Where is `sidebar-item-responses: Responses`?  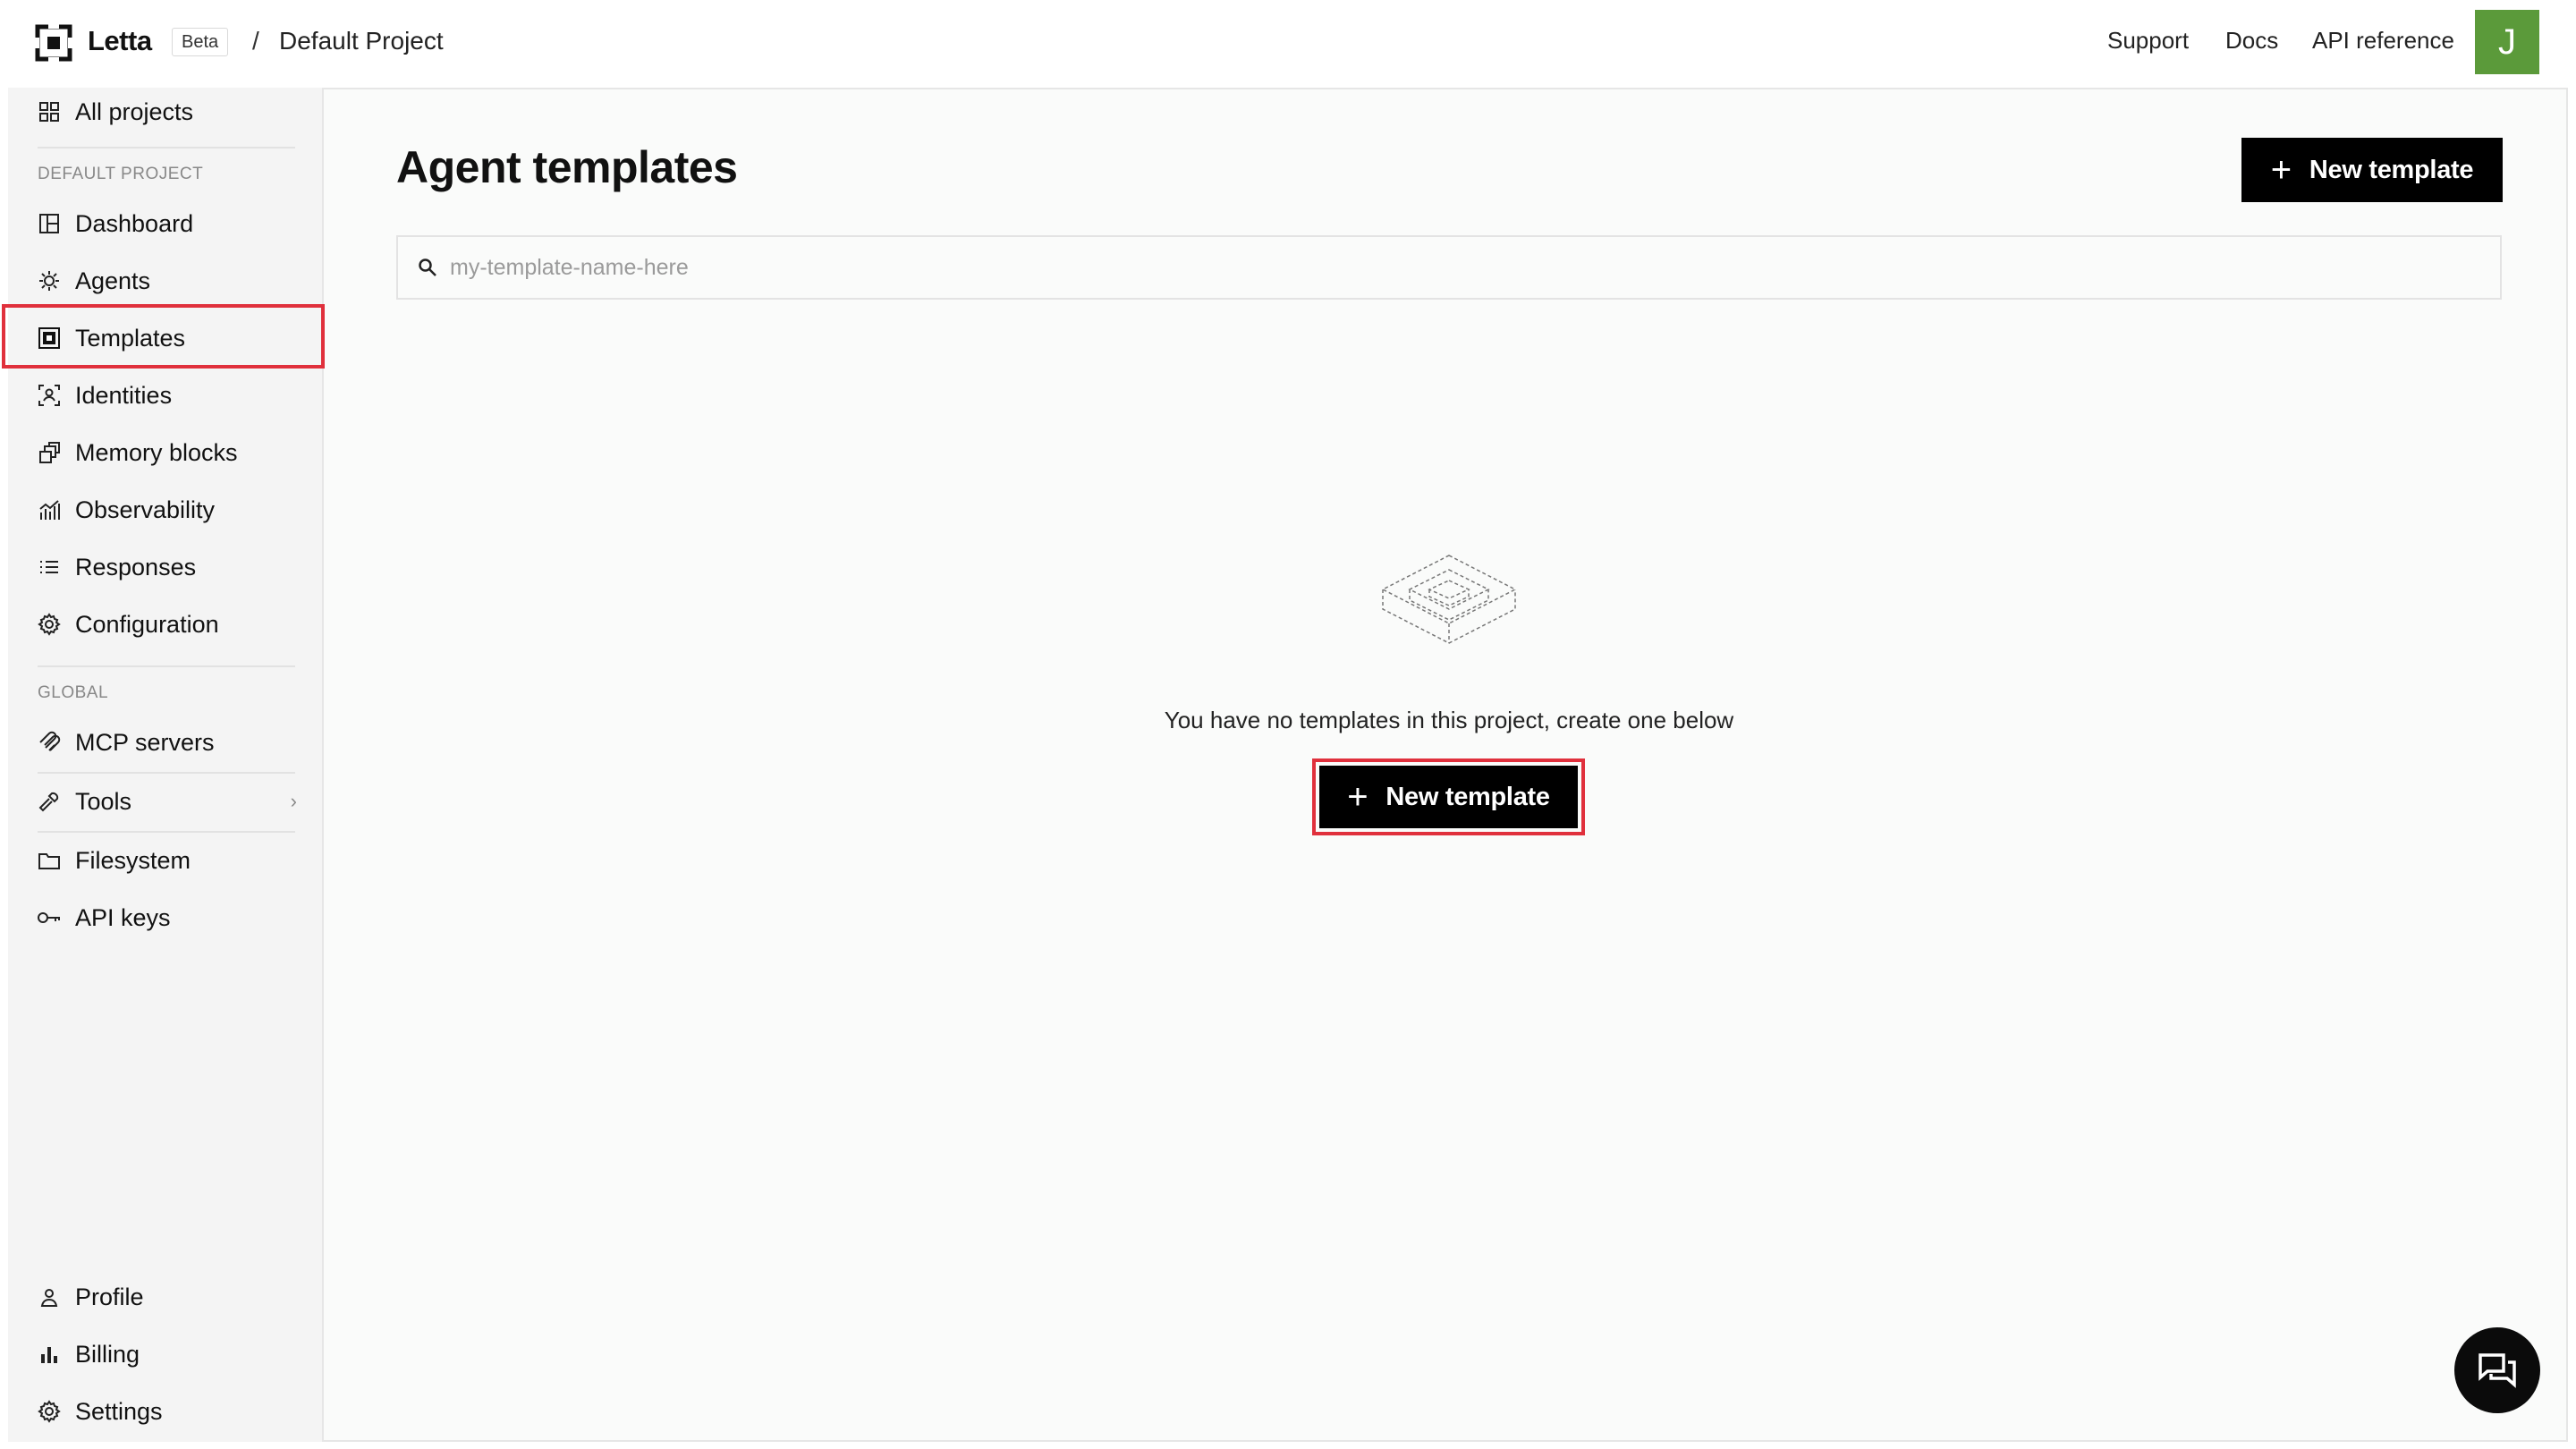 sidebar-item-responses: Responses is located at coordinates (165, 567).